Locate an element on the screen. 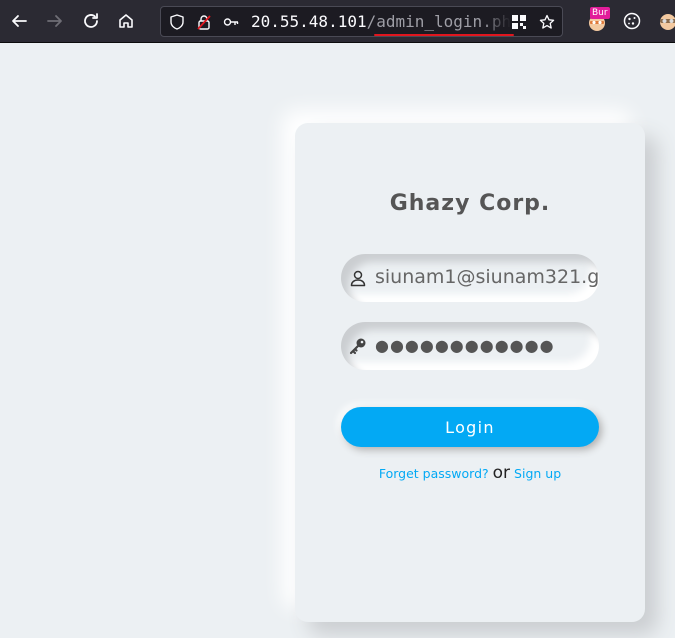 The image size is (675, 638). auth-links: Forget password? or Sign up is located at coordinates (470, 473).